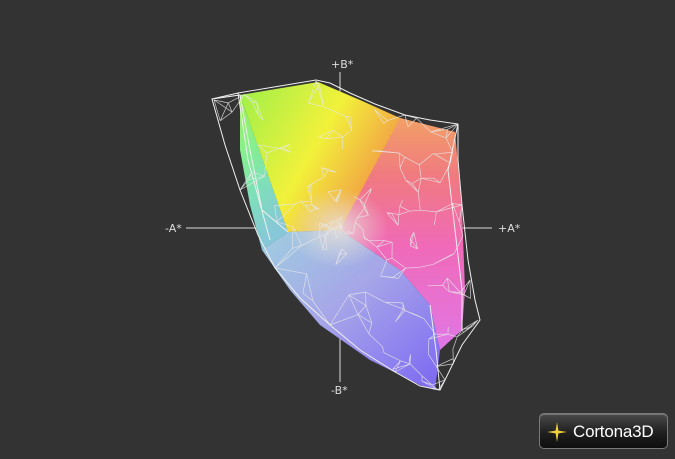  Describe the element at coordinates (509, 228) in the screenshot. I see `axis-label-a-plus: +A*` at that location.